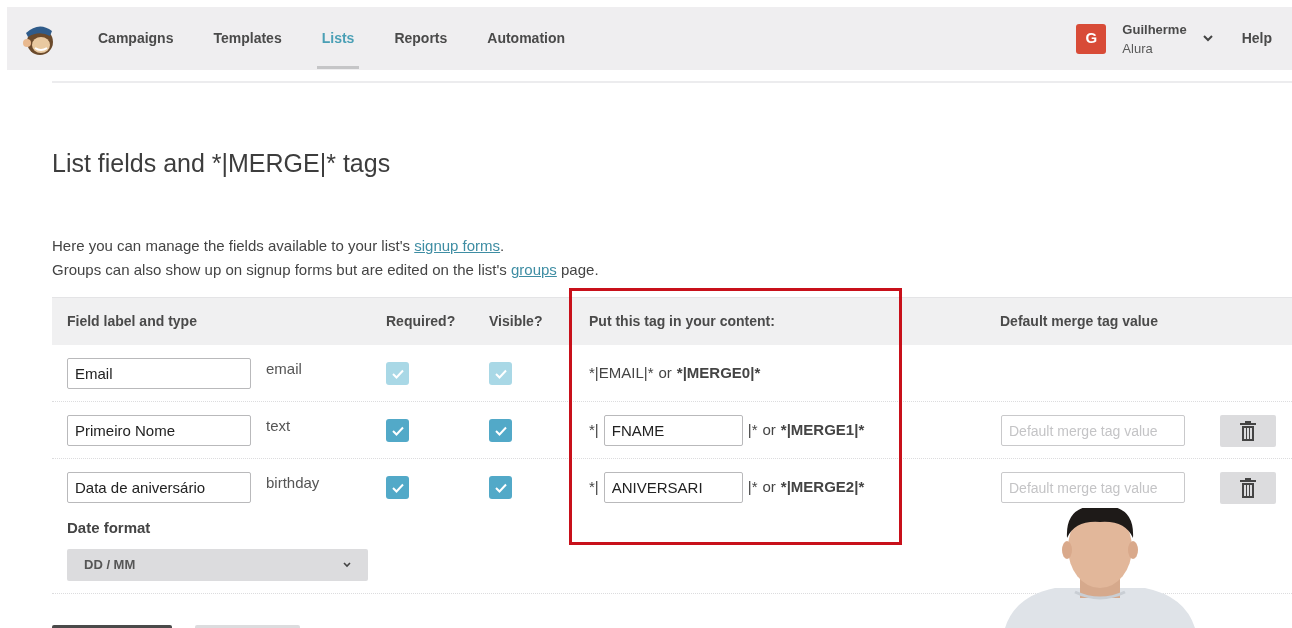 The width and height of the screenshot is (1292, 628). What do you see at coordinates (1138, 48) in the screenshot?
I see `account-name: Alura` at bounding box center [1138, 48].